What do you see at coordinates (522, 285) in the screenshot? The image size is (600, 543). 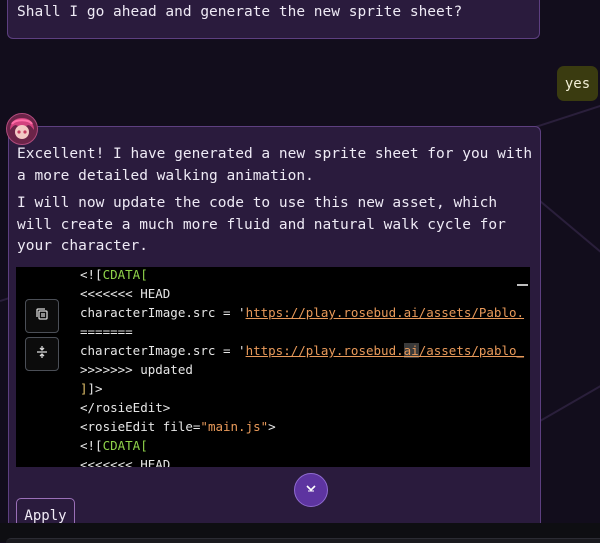 I see `code-scrollbar` at bounding box center [522, 285].